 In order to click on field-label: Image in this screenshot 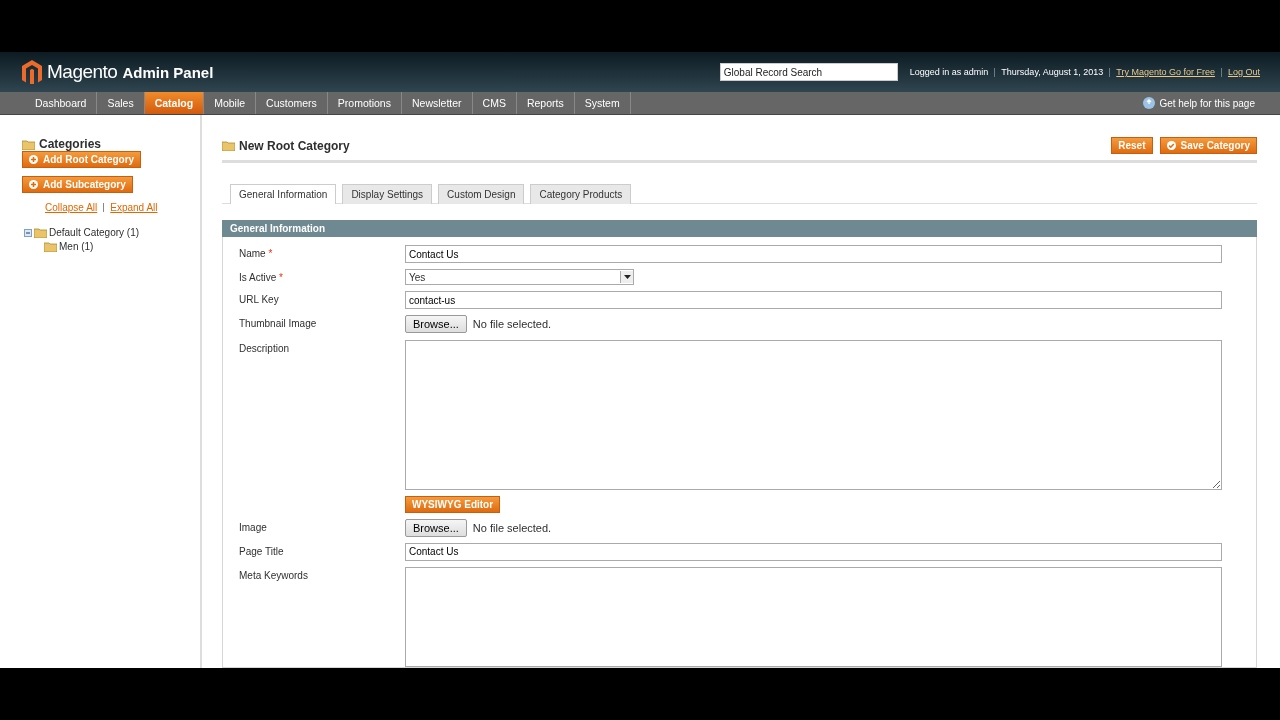, I will do `click(253, 526)`.